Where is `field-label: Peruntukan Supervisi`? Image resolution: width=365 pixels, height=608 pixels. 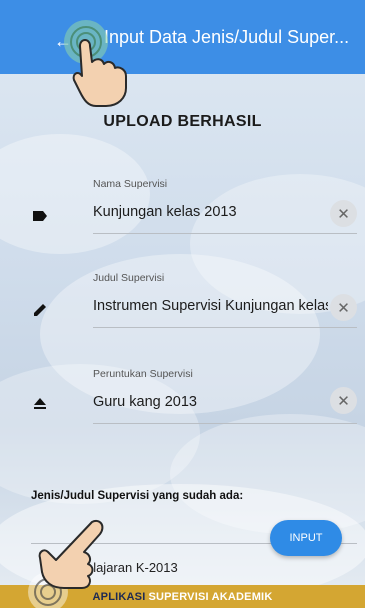
field-label: Peruntukan Supervisi is located at coordinates (143, 374).